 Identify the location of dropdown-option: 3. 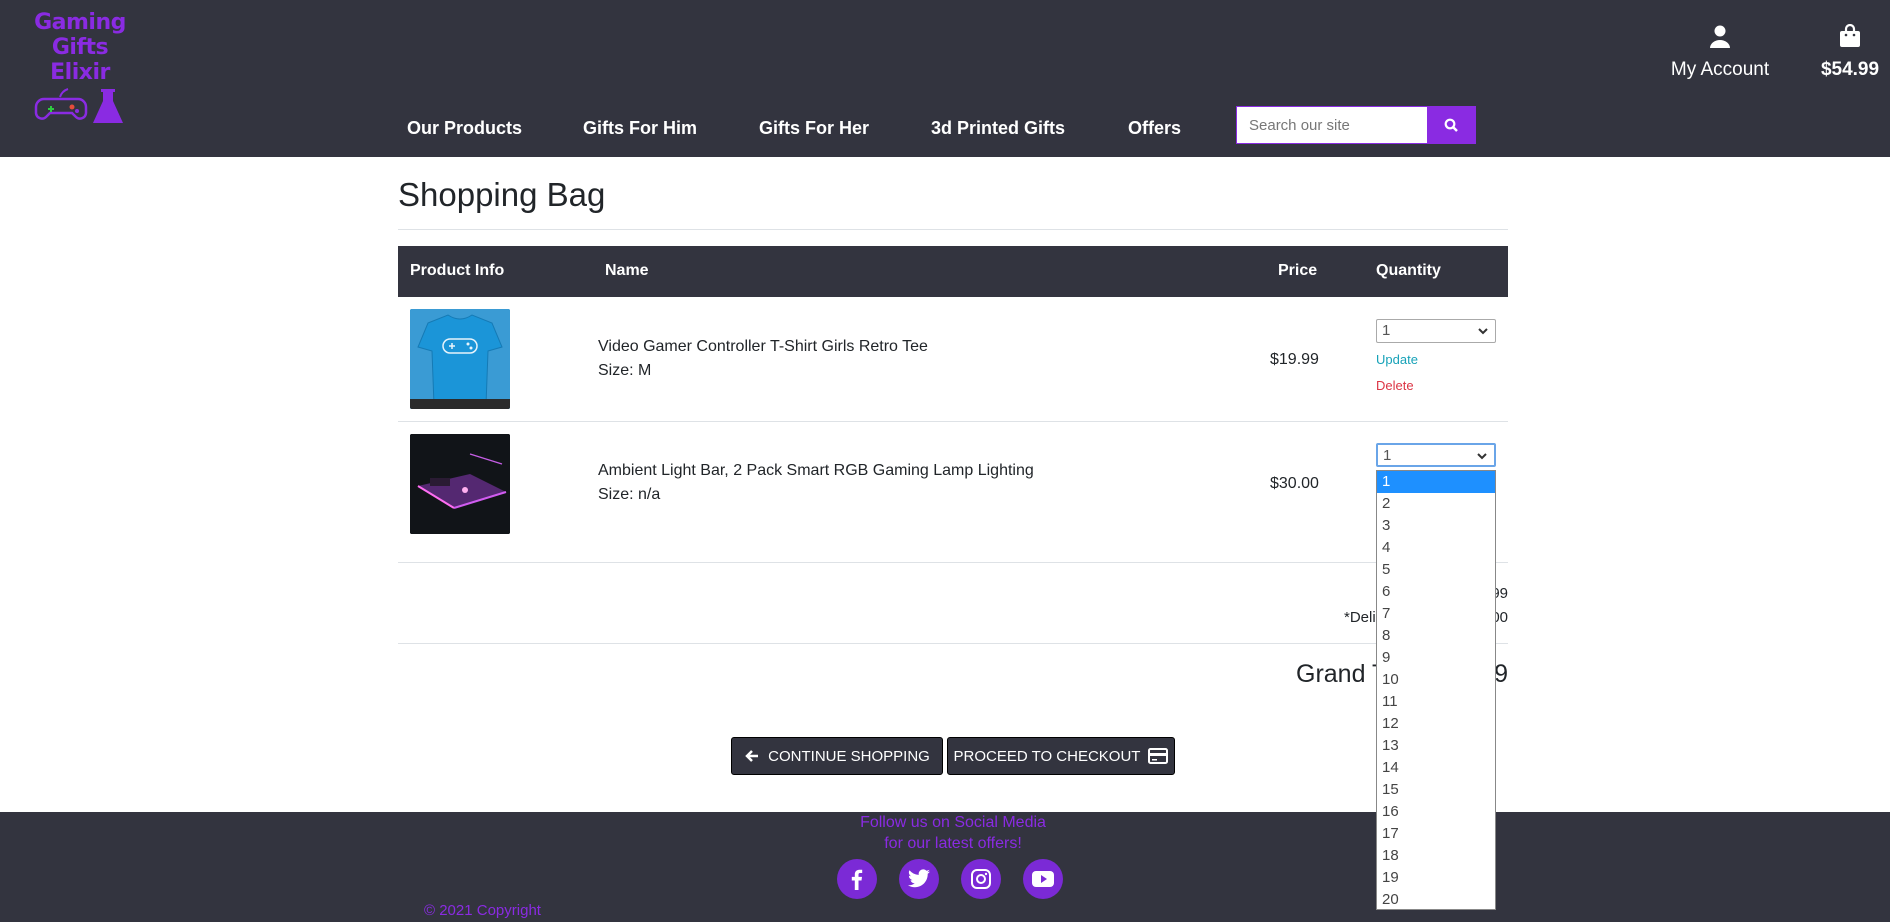
(1436, 526).